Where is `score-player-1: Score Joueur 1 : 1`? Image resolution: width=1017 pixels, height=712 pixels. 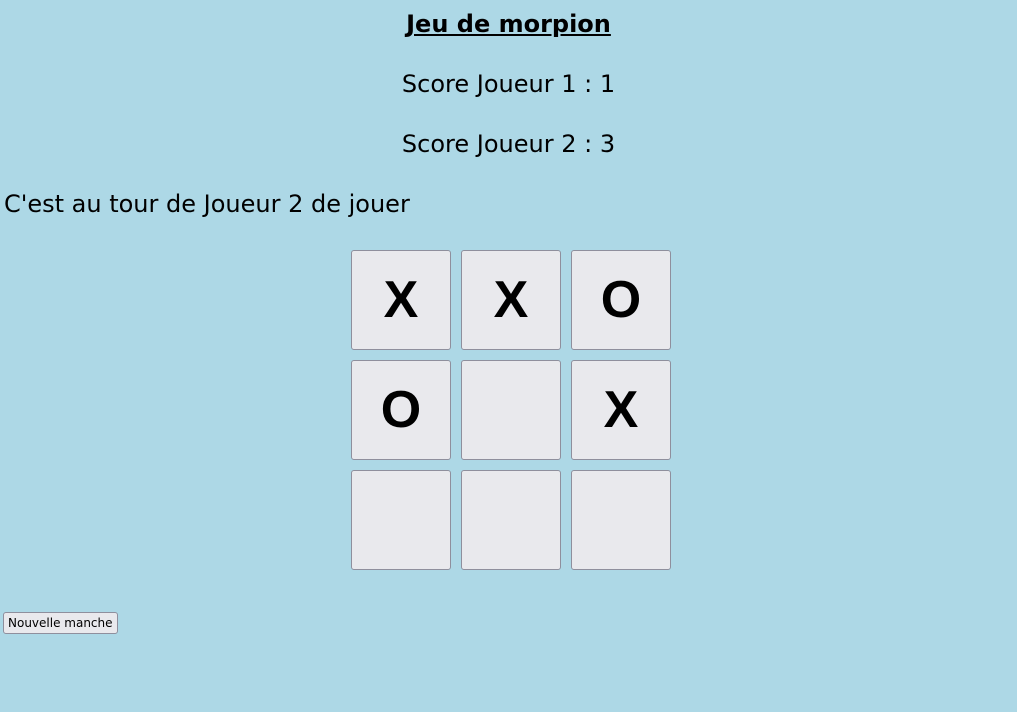 score-player-1: Score Joueur 1 : 1 is located at coordinates (508, 84).